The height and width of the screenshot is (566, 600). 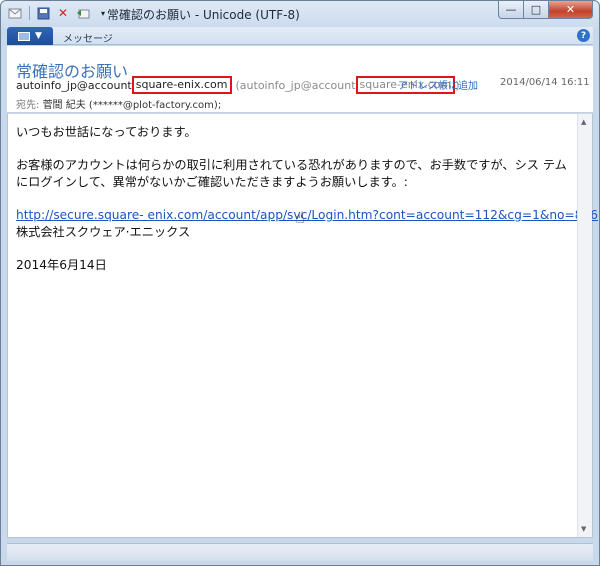 I want to click on toolbar-separator, so click(x=29, y=13).